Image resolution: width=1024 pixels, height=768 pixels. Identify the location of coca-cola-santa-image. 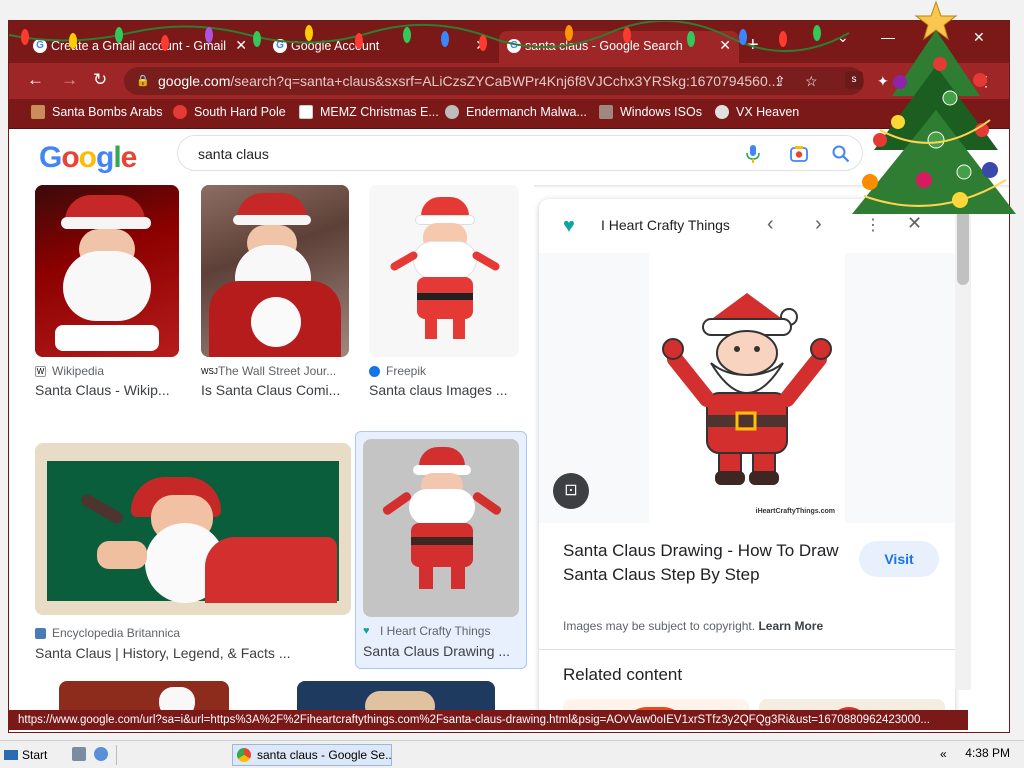
(193, 529).